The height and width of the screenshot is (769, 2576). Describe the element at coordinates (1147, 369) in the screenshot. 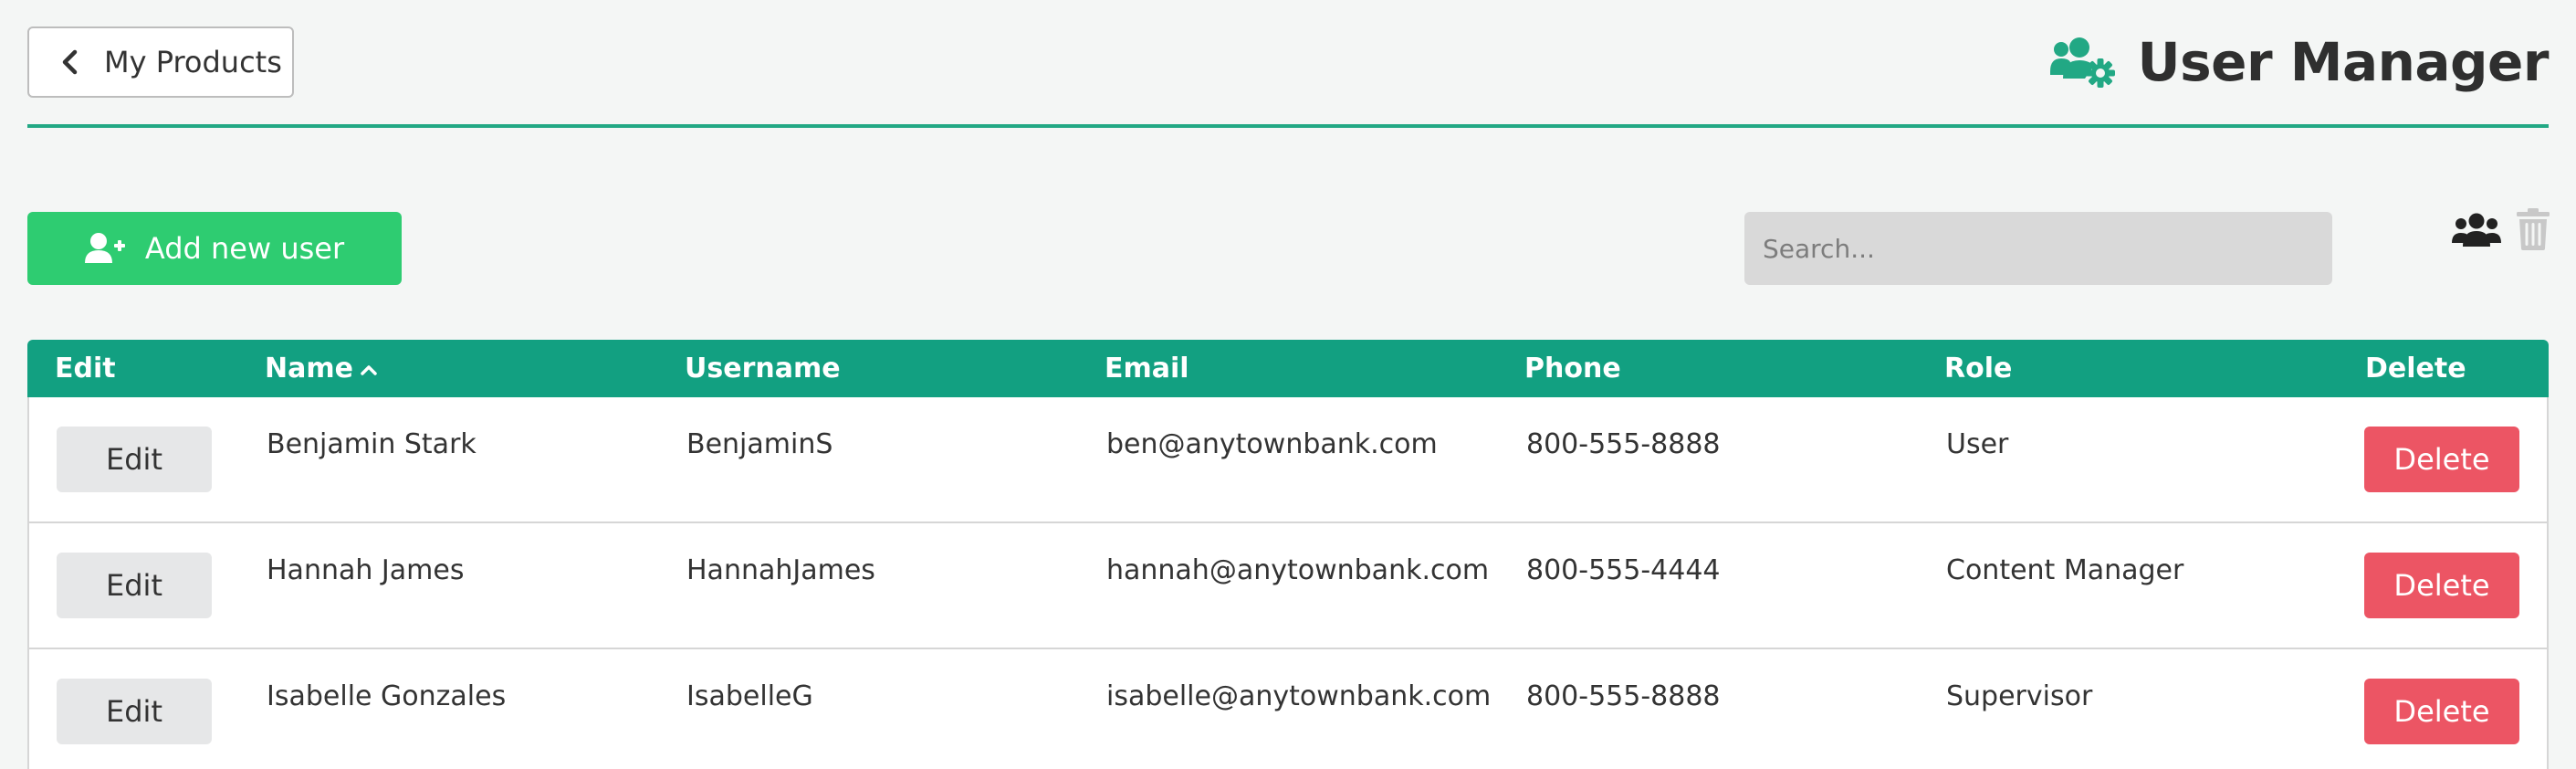

I see `column-header-email: Email` at that location.